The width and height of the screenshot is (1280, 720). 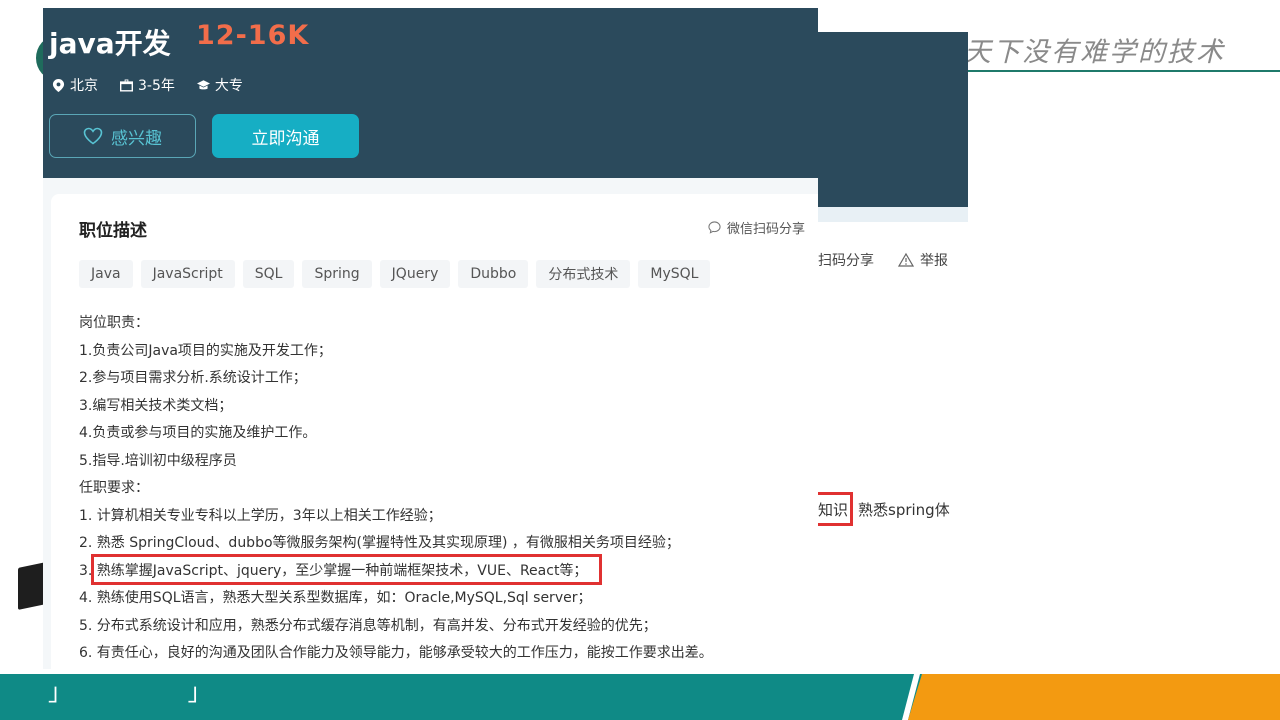 What do you see at coordinates (93, 136) in the screenshot?
I see `heart-icon` at bounding box center [93, 136].